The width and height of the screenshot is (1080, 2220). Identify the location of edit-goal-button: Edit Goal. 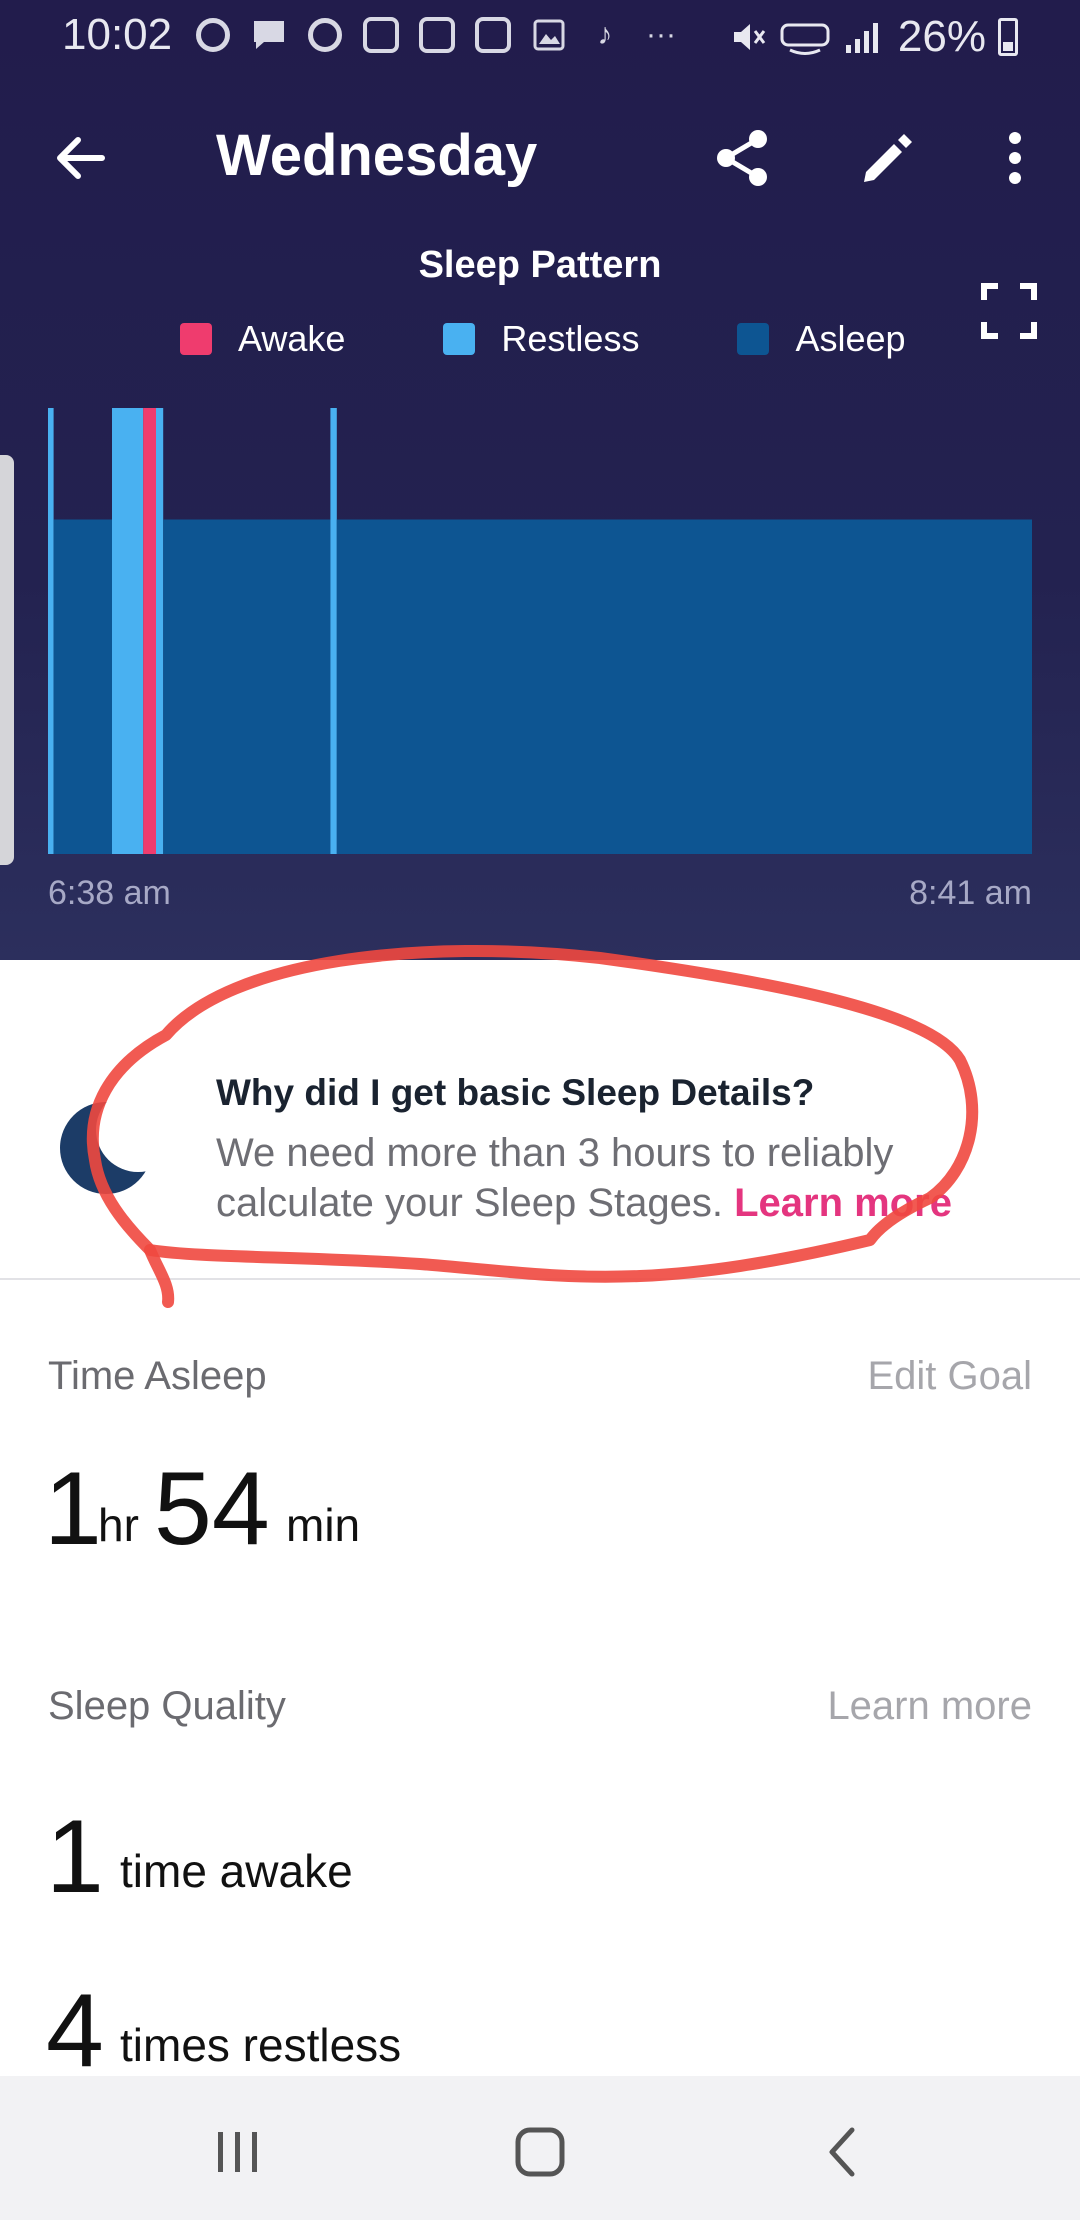
(949, 1376).